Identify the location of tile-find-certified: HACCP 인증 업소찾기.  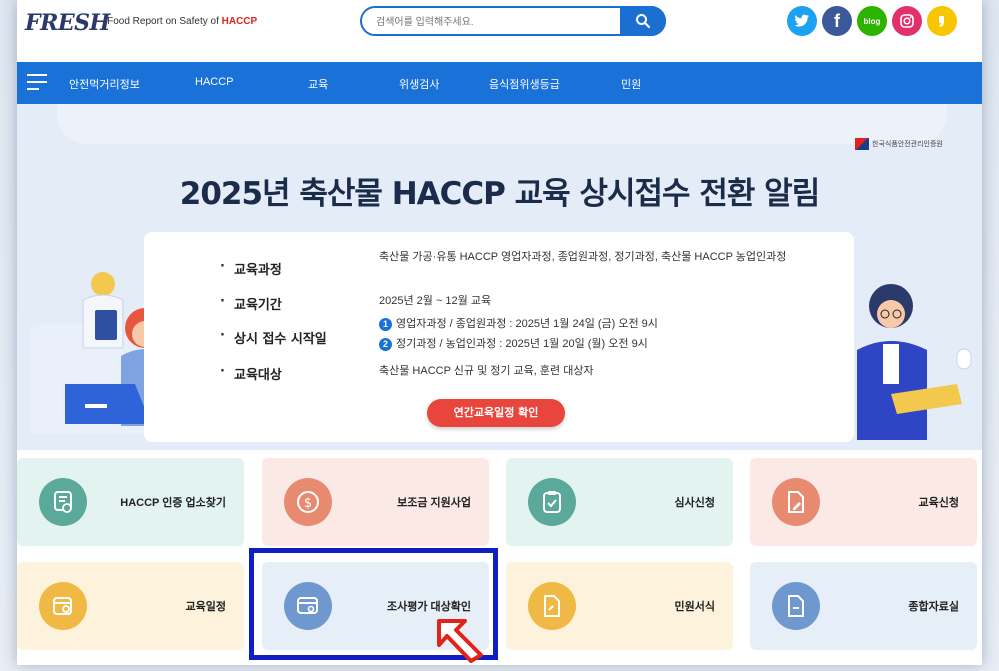
(130, 502).